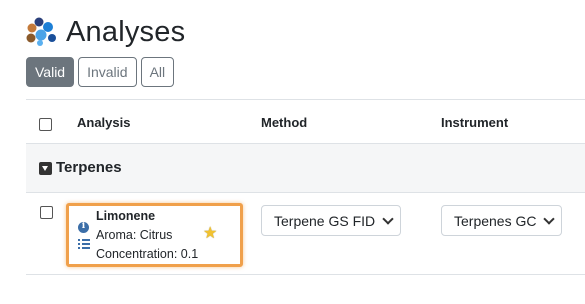  I want to click on analysis-name: Limonene, so click(126, 216).